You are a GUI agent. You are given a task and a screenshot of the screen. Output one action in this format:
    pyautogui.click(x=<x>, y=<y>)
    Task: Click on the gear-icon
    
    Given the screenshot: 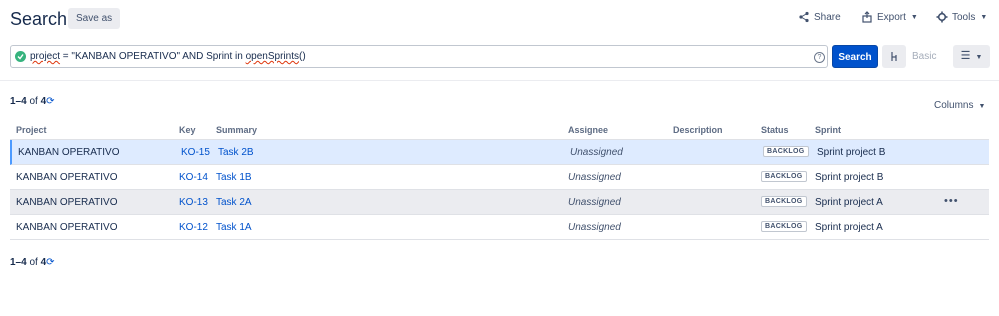 What is the action you would take?
    pyautogui.click(x=942, y=17)
    